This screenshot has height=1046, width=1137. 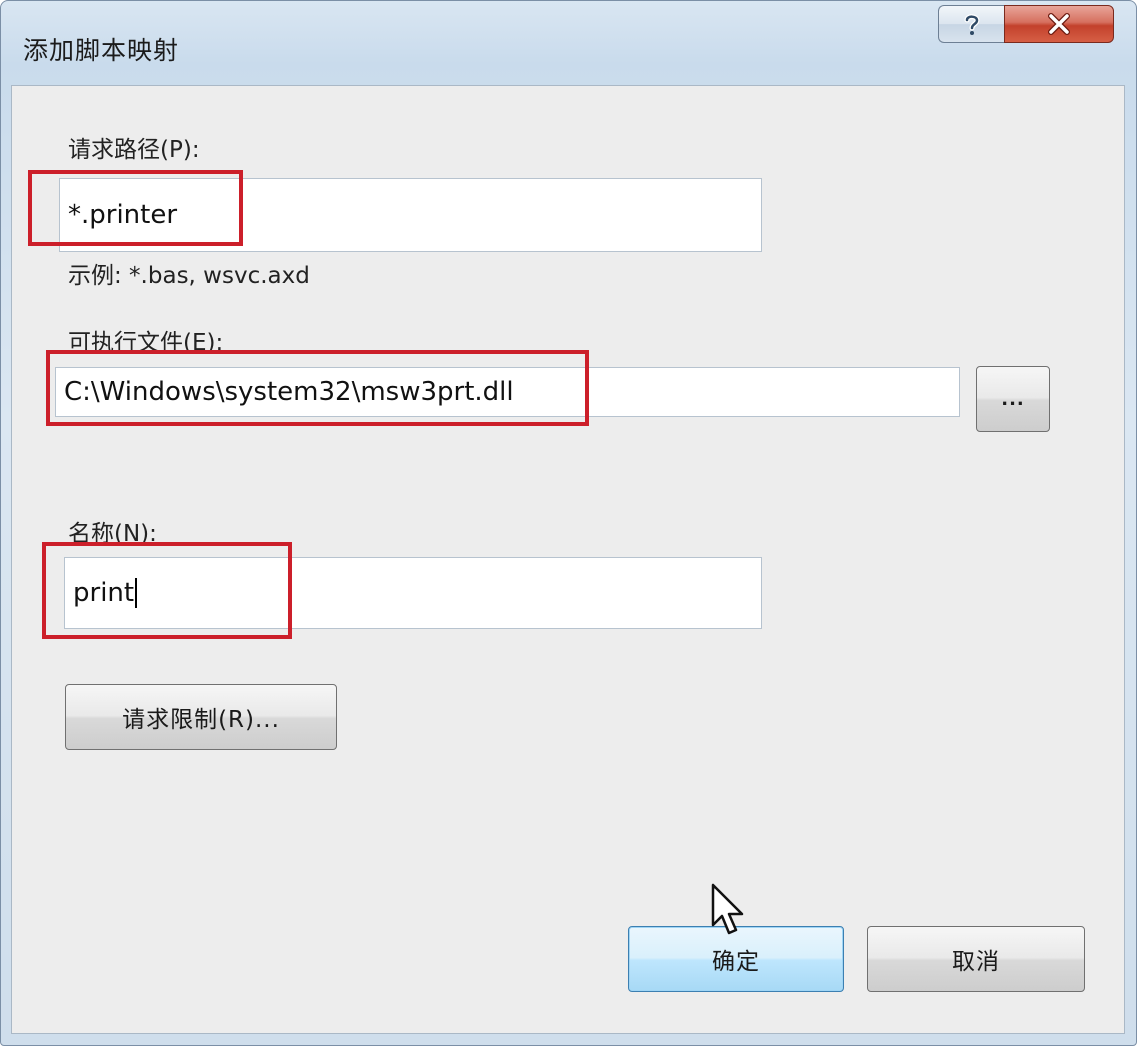 I want to click on request-path-value: *.printer, so click(x=123, y=215).